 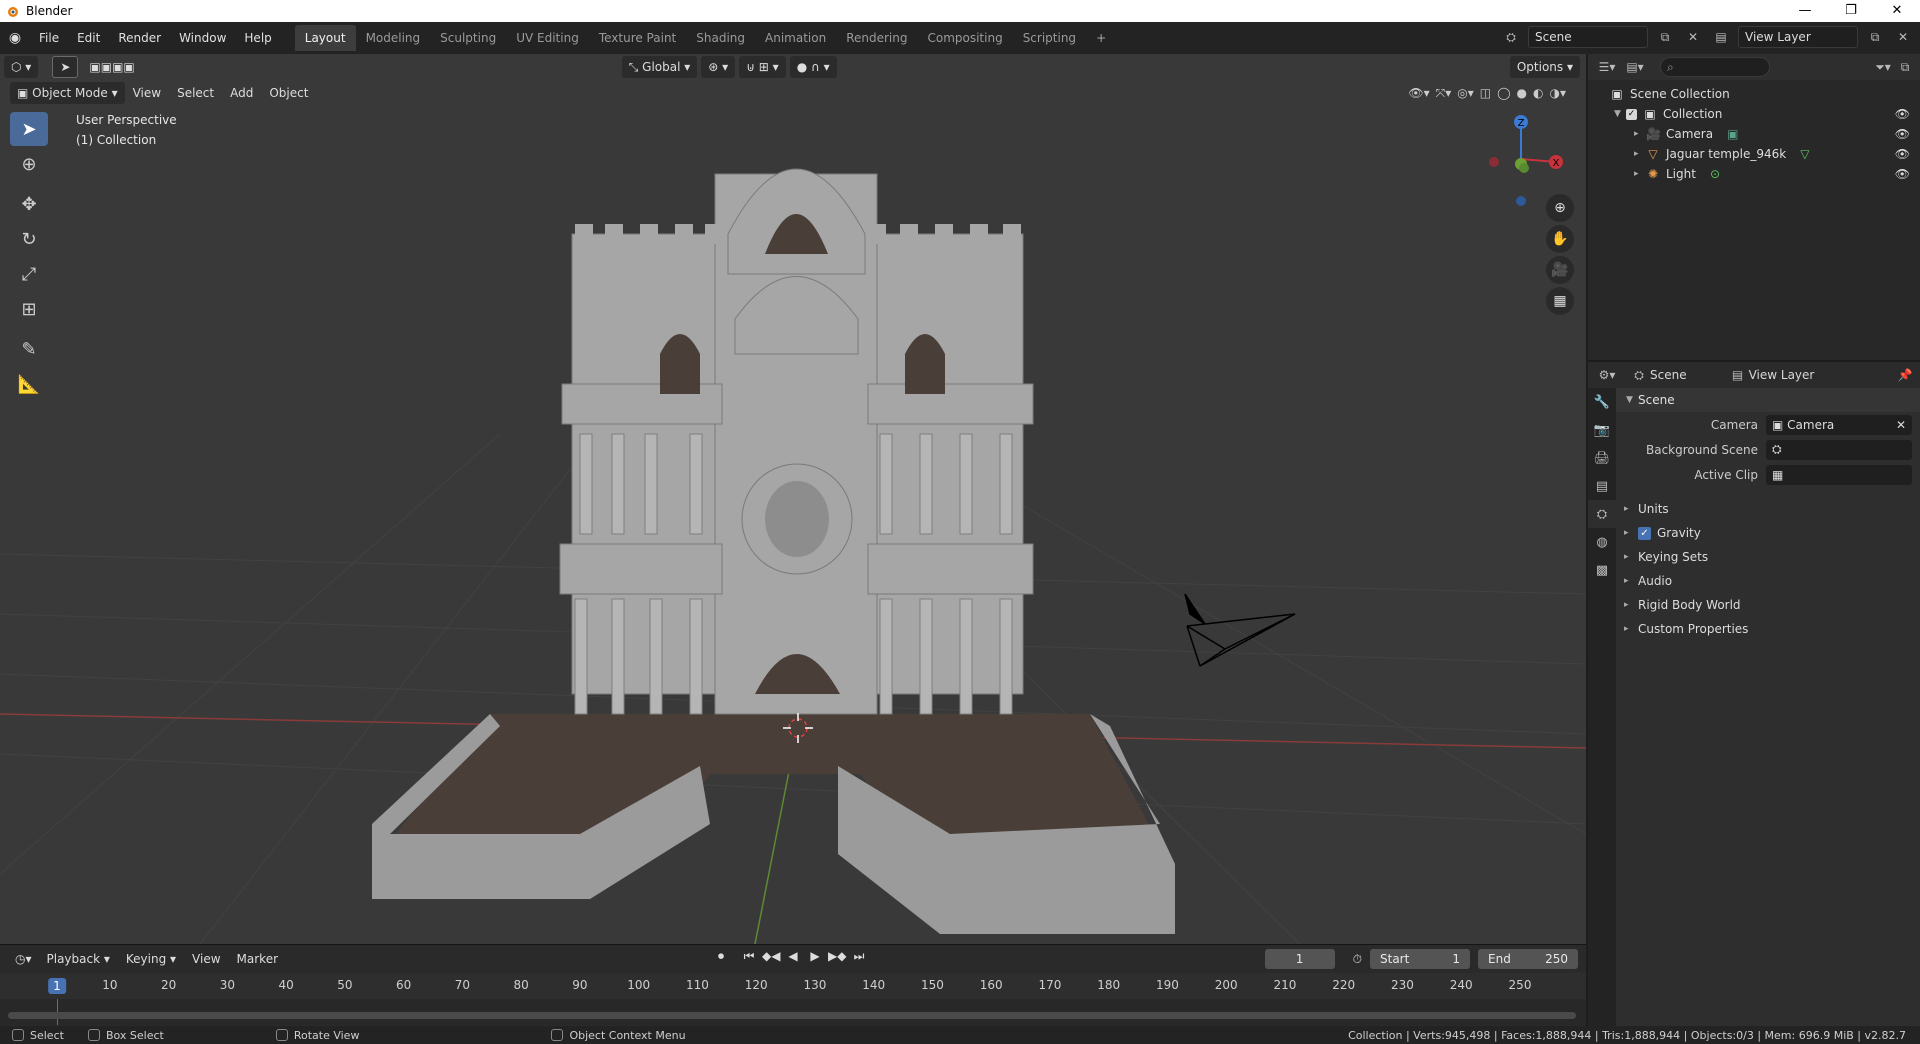 What do you see at coordinates (1602, 458) in the screenshot?
I see `output-properties-icon: 🖨` at bounding box center [1602, 458].